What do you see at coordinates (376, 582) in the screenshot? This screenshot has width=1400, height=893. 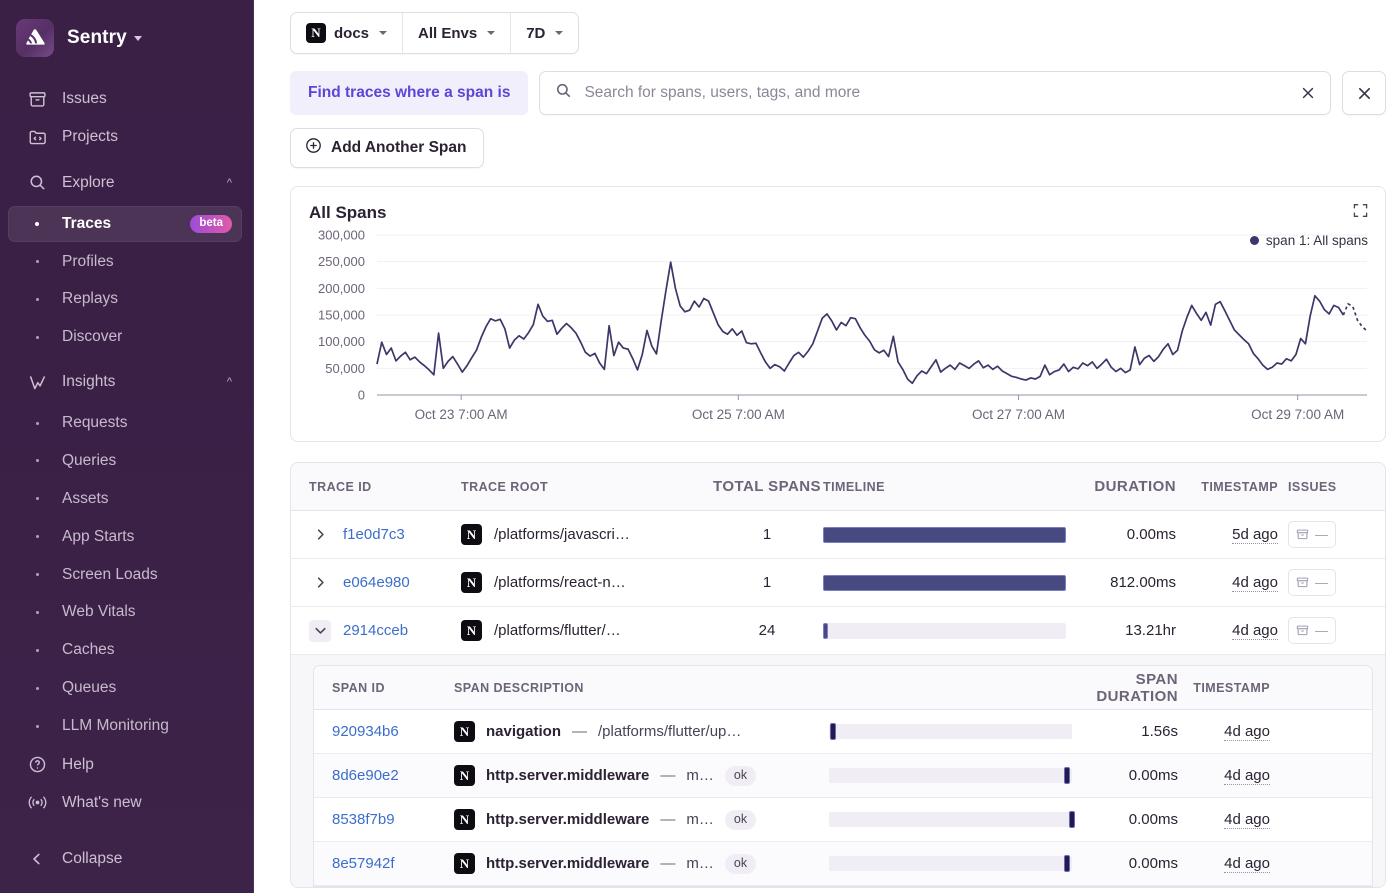 I see `trace-id-link: e064e980` at bounding box center [376, 582].